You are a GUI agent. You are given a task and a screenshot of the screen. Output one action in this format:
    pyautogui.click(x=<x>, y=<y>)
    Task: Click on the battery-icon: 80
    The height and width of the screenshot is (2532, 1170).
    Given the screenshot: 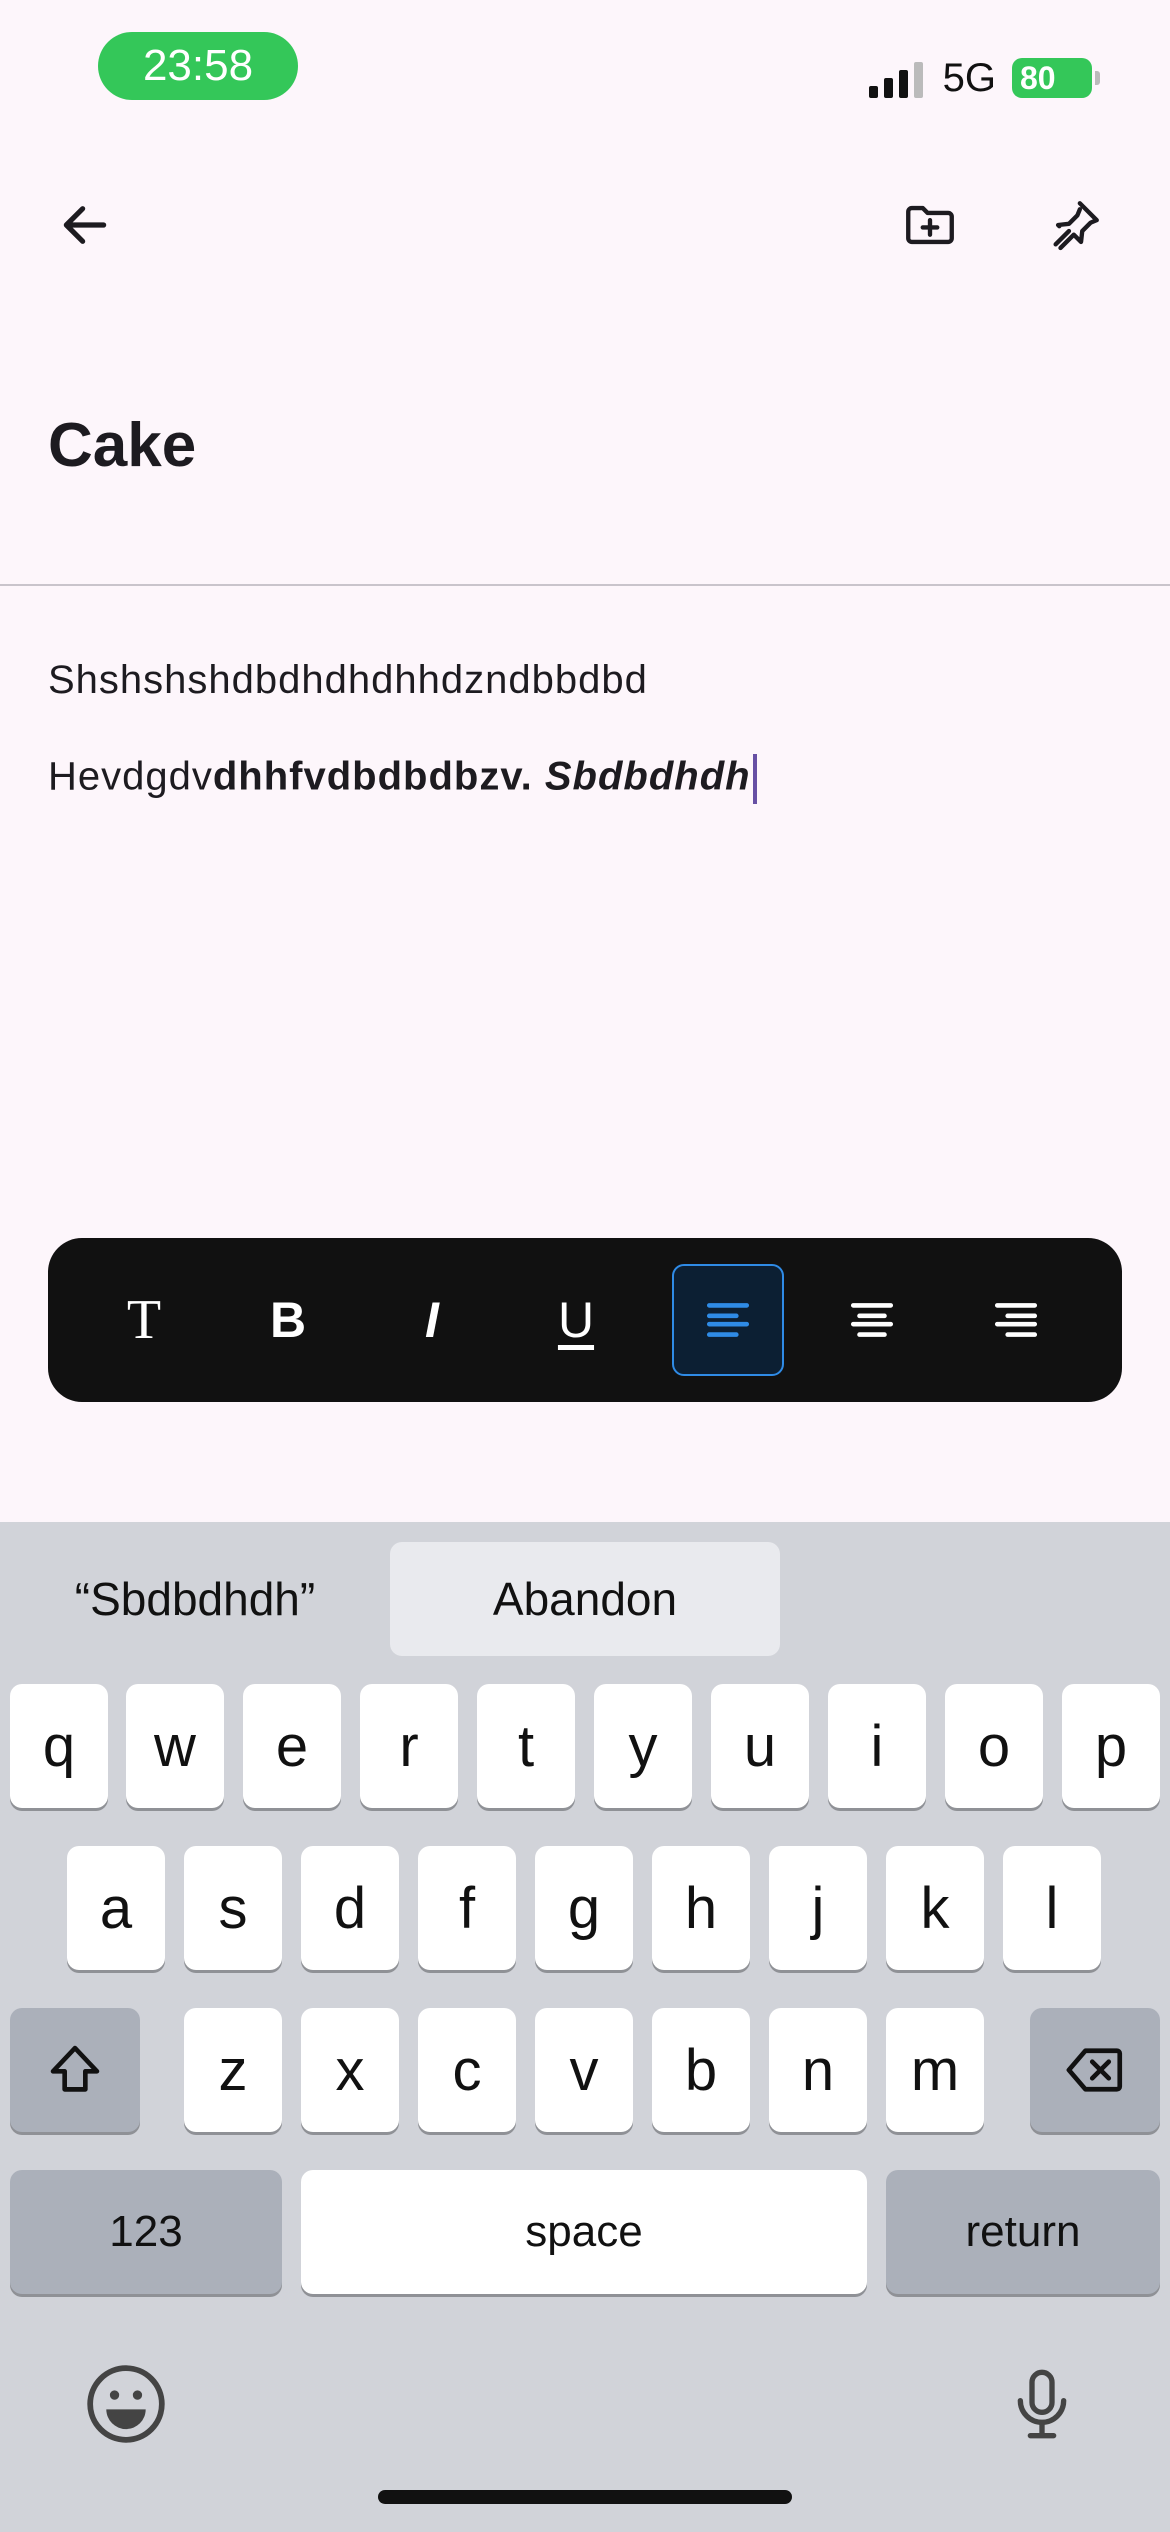 What is the action you would take?
    pyautogui.click(x=1056, y=78)
    